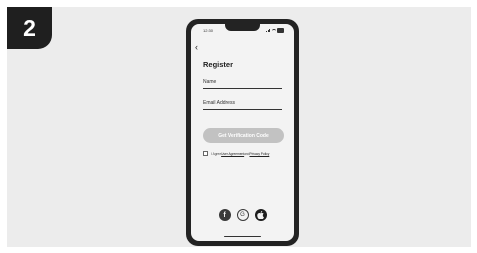  I want to click on google-icon: G, so click(242, 215).